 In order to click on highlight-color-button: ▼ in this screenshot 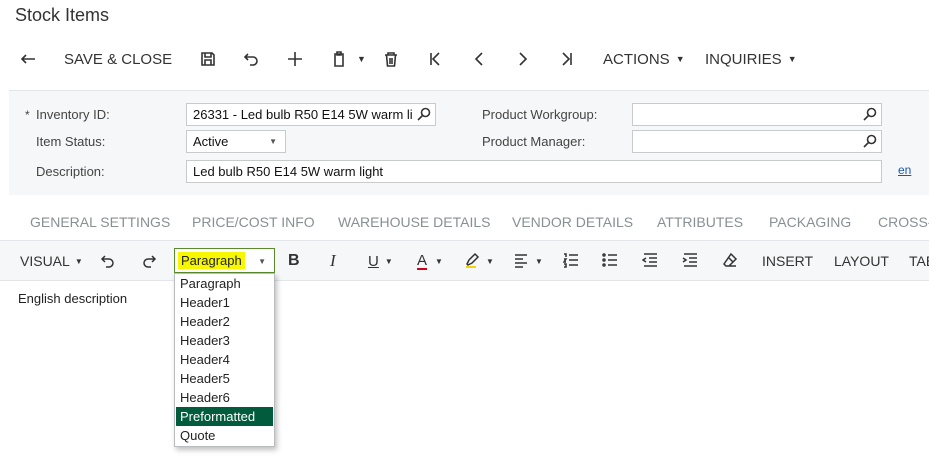, I will do `click(479, 261)`.